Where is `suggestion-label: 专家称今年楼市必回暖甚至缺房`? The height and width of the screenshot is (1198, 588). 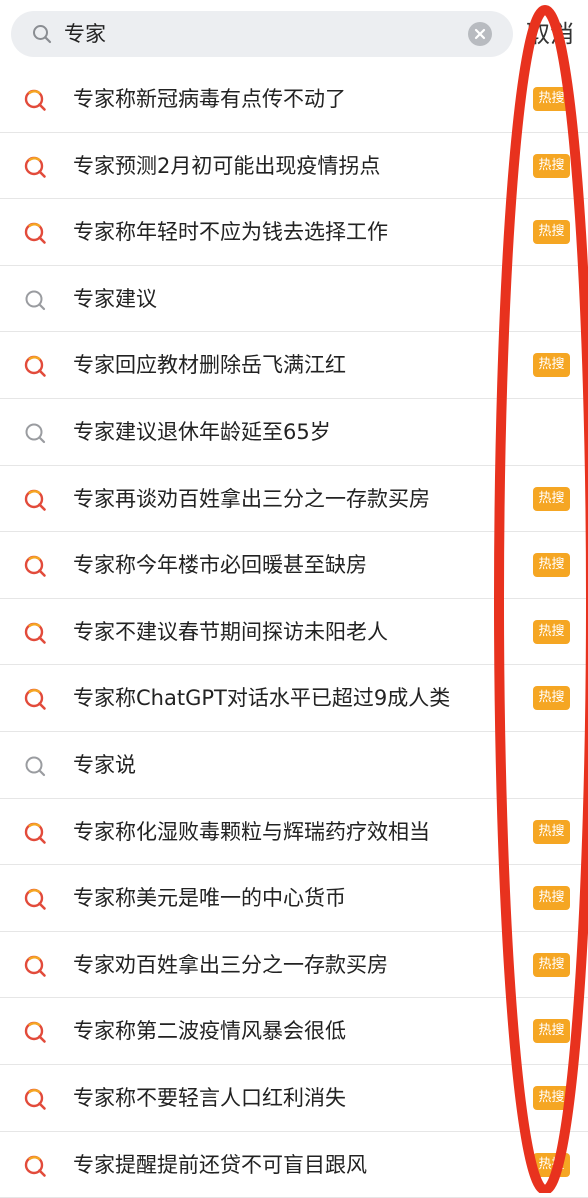
suggestion-label: 专家称今年楼市必回暖甚至缺房 is located at coordinates (220, 565).